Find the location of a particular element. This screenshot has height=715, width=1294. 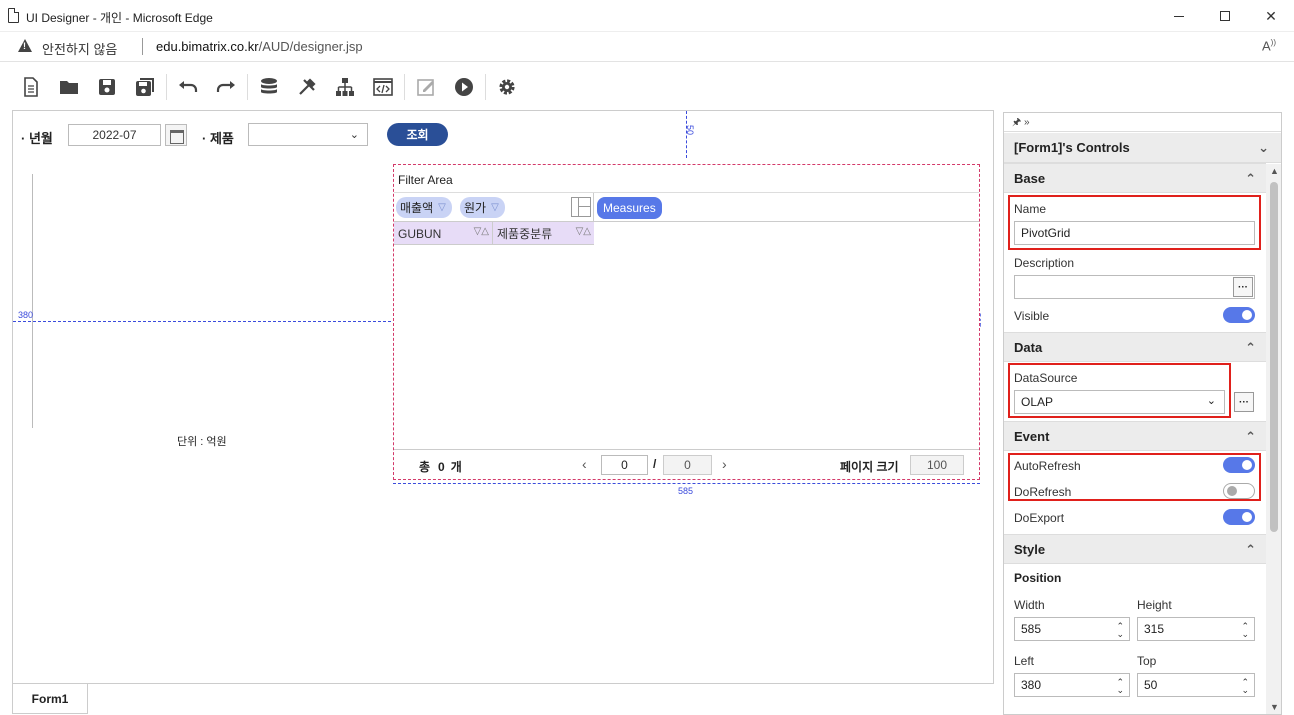

filter-area: Filter Area is located at coordinates (686, 179).